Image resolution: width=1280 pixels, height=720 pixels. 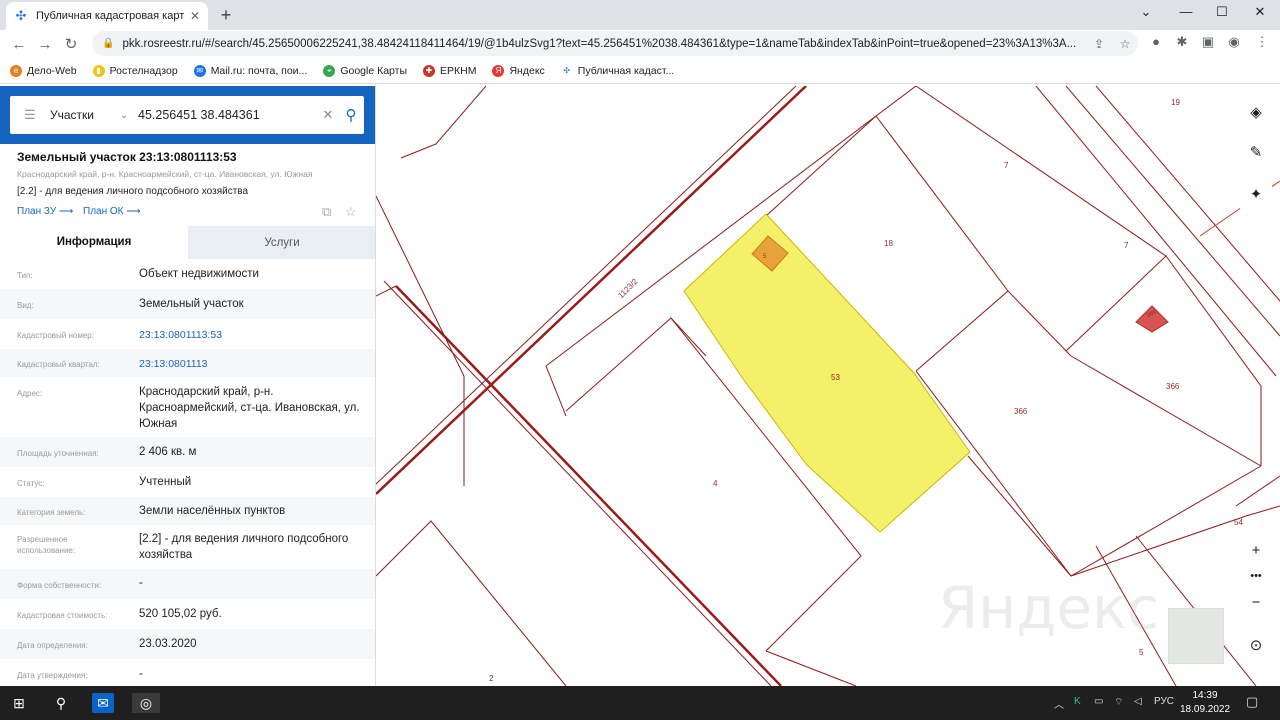 What do you see at coordinates (199, 274) in the screenshot?
I see `info-value: Объект недвижимости` at bounding box center [199, 274].